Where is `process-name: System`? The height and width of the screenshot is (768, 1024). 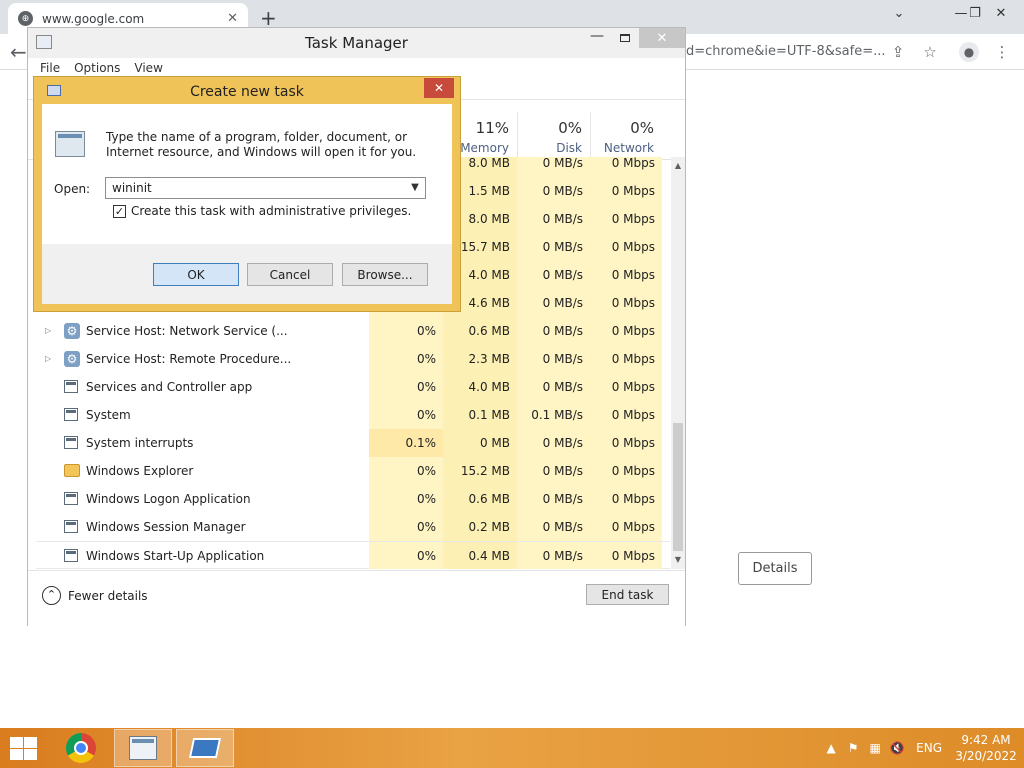 process-name: System is located at coordinates (108, 415).